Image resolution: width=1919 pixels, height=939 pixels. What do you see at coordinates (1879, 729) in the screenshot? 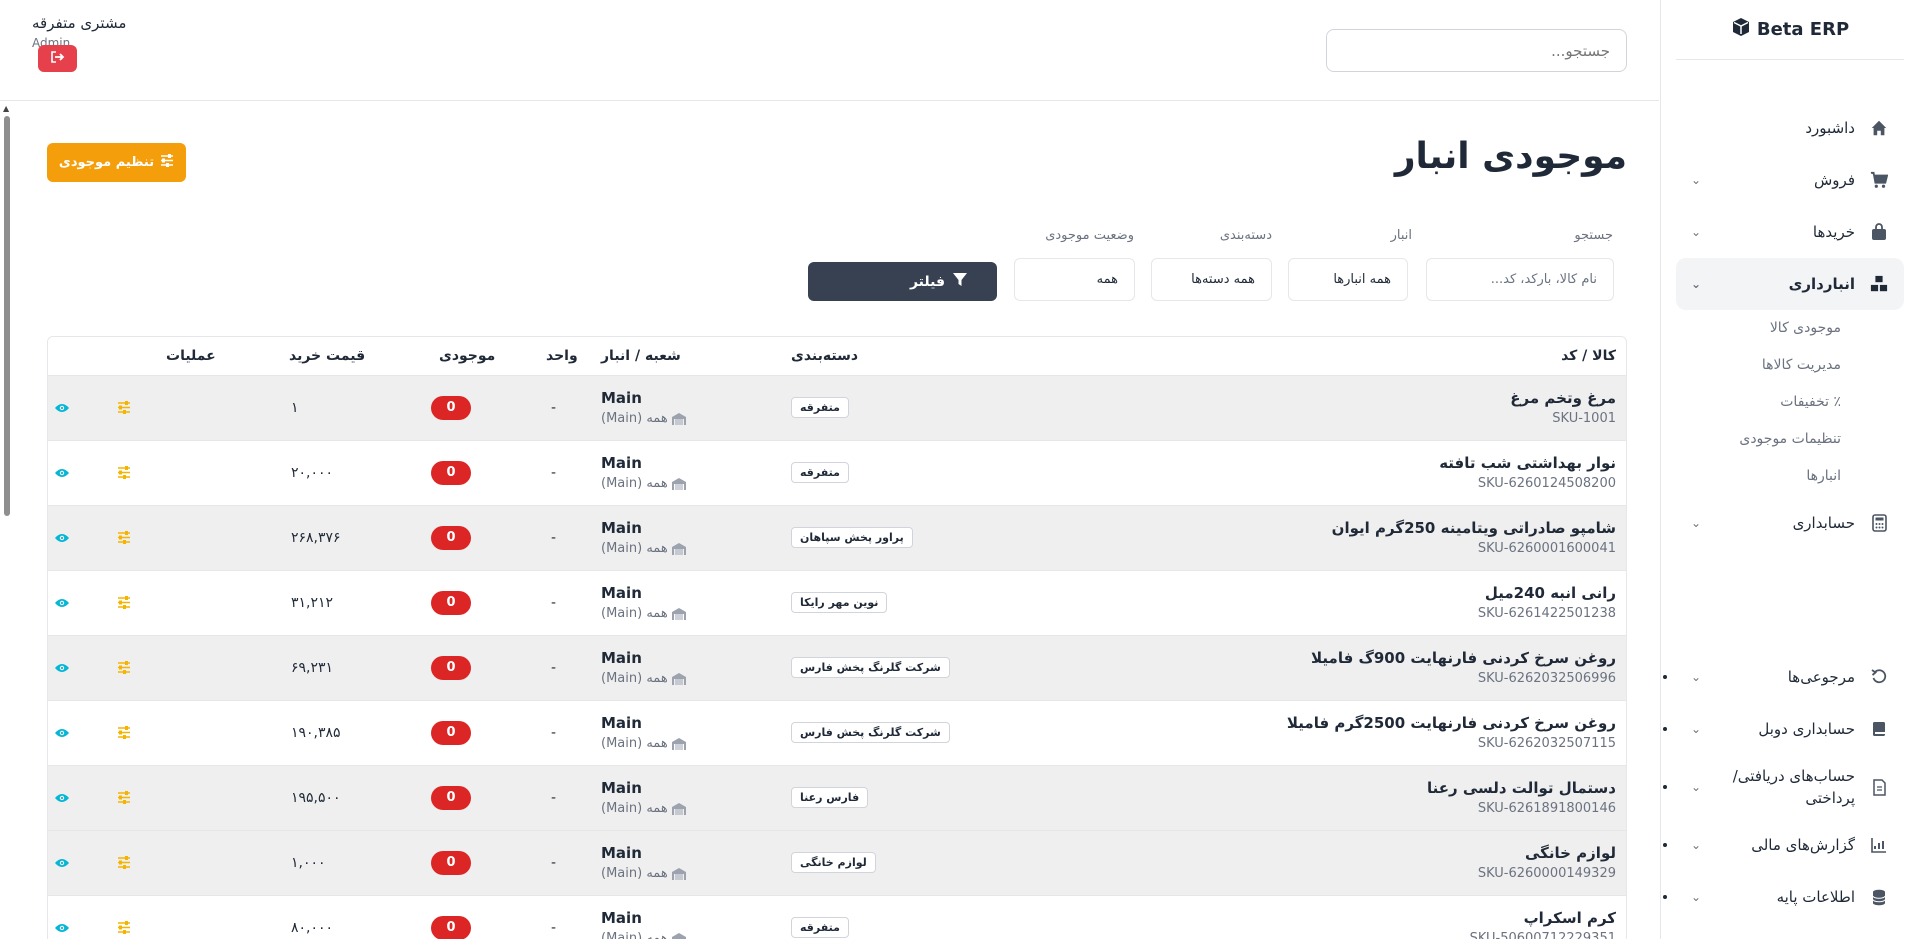
I see `book-icon` at bounding box center [1879, 729].